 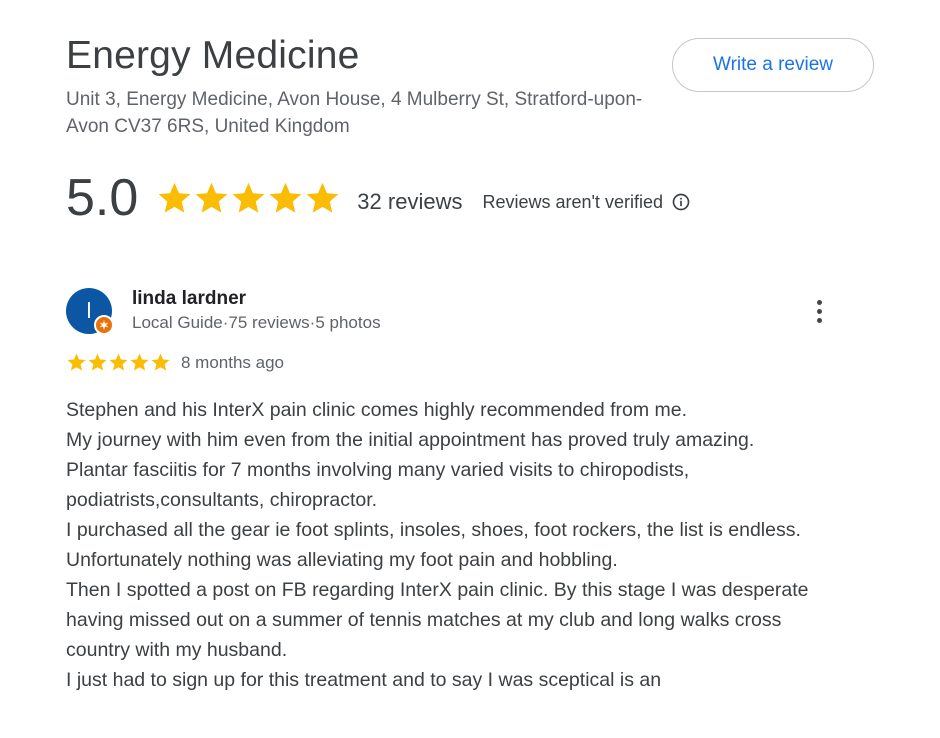 I want to click on reviewer-review-count: 75 reviews, so click(x=269, y=322).